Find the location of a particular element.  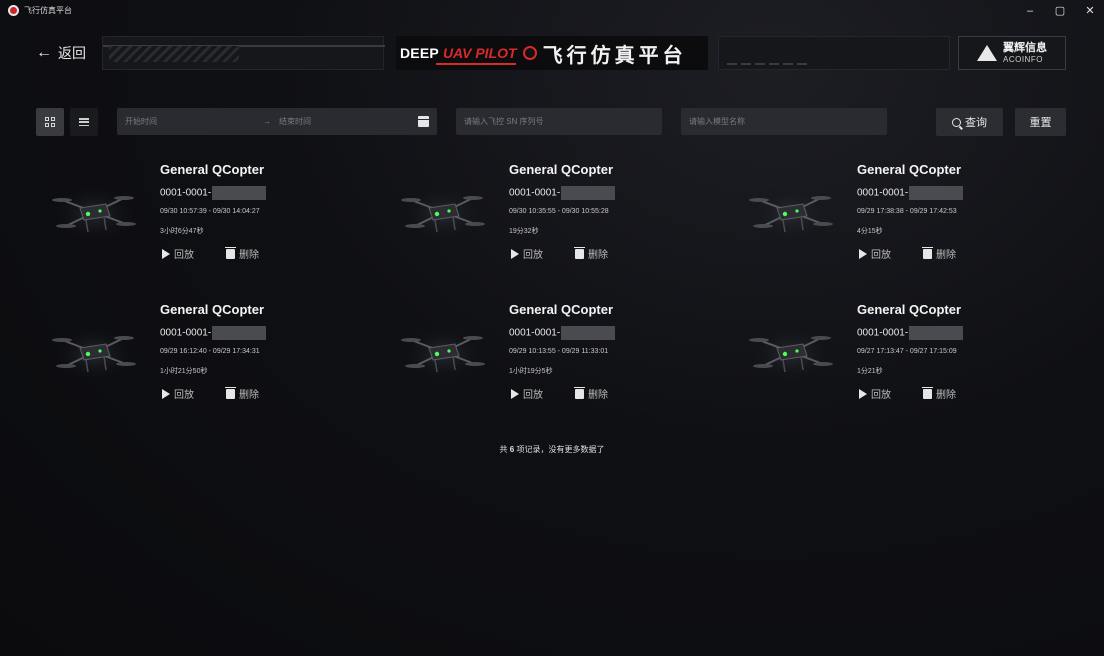

banner-underline is located at coordinates (476, 64).